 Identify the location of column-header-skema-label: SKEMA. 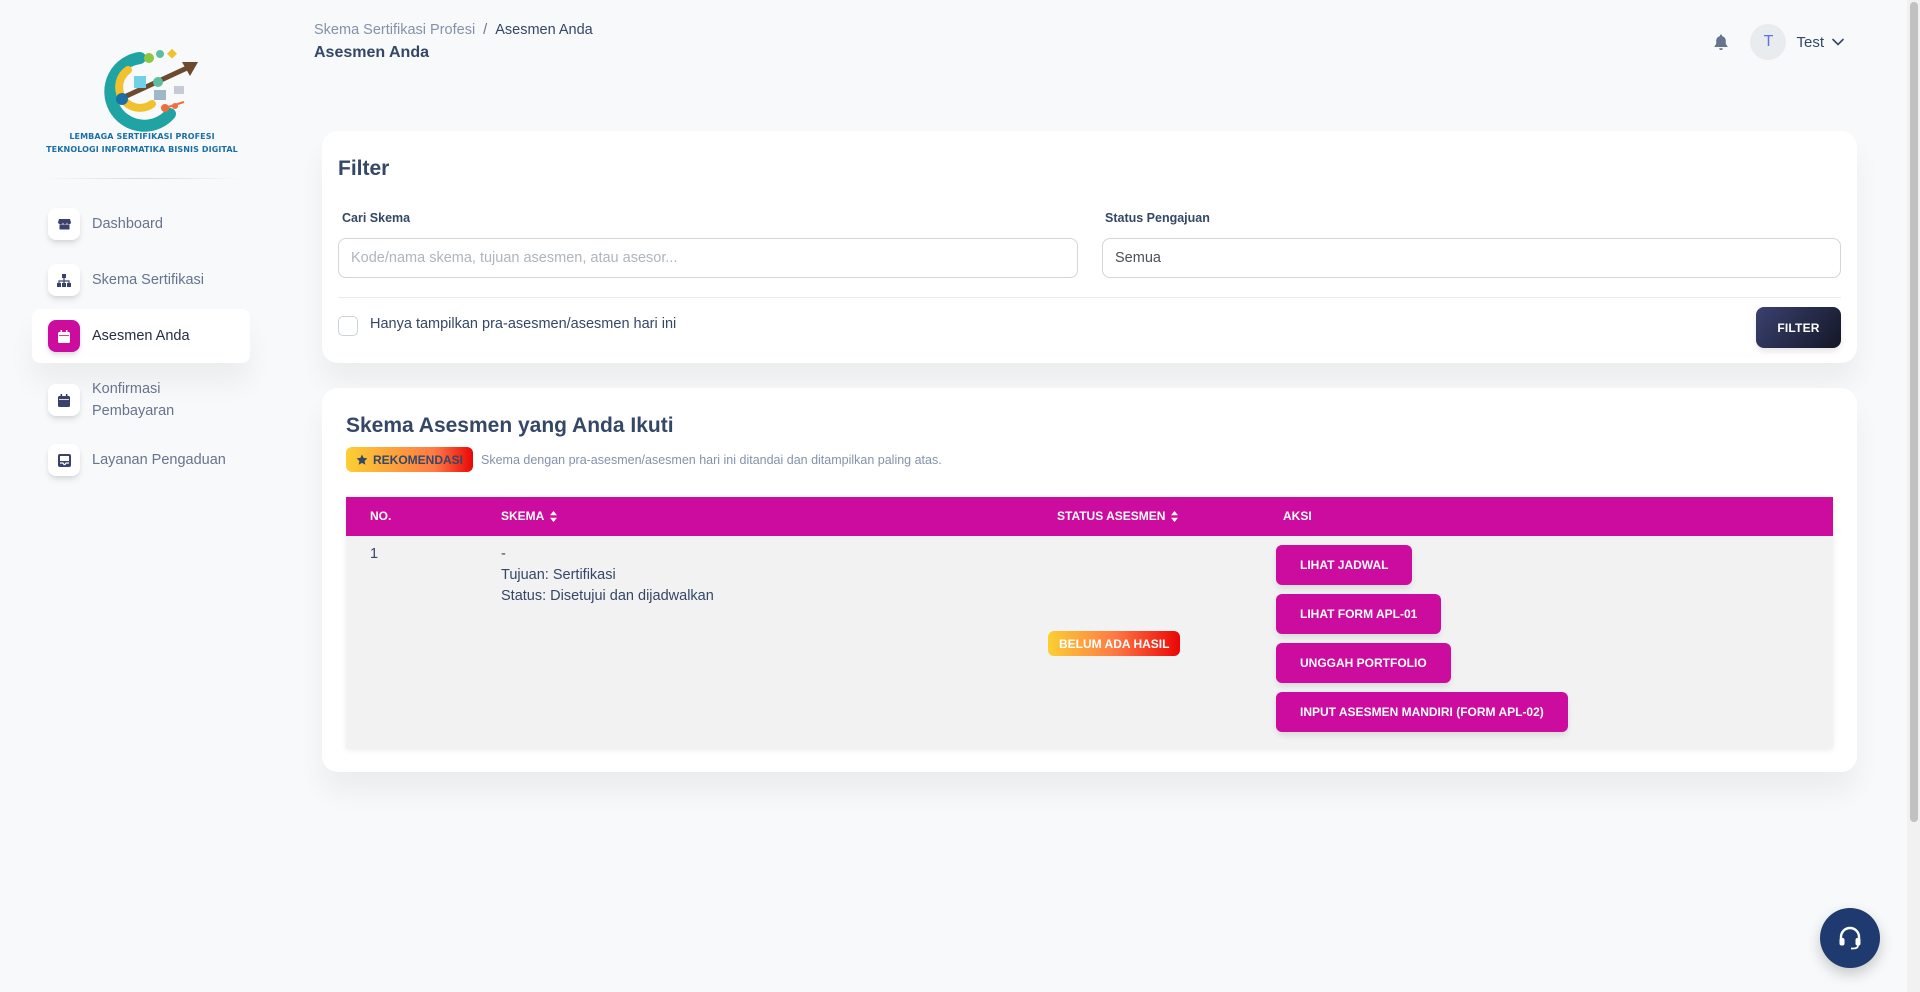
(523, 516).